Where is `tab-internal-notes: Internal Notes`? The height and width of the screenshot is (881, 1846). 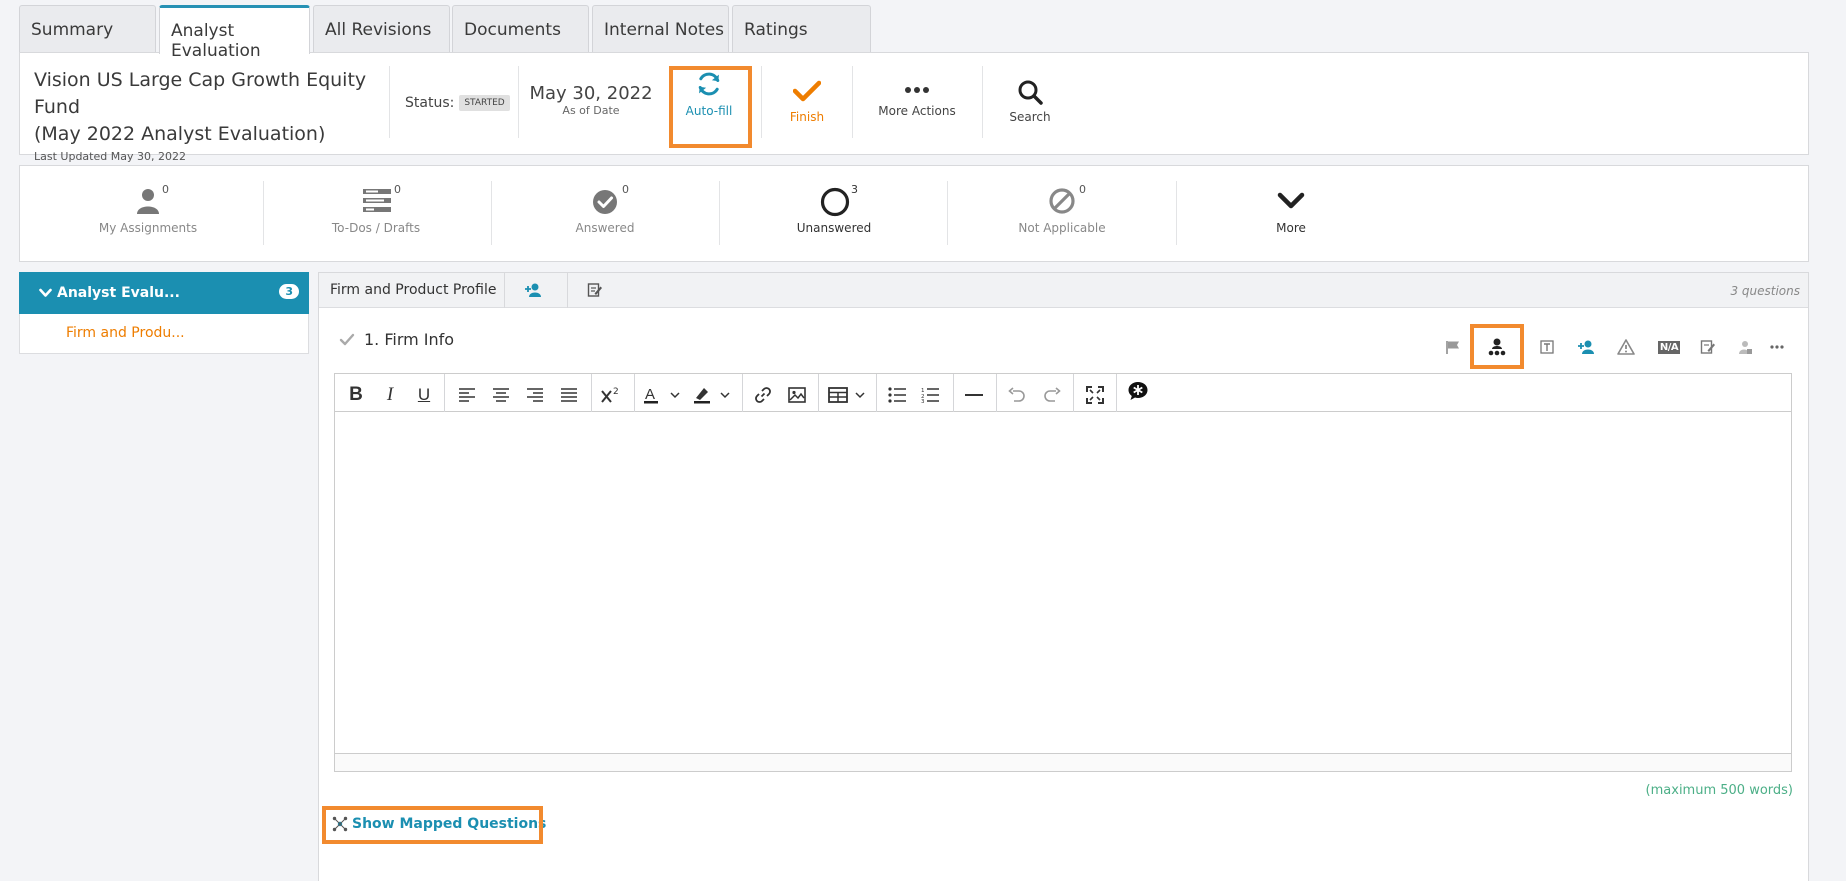
tab-internal-notes: Internal Notes is located at coordinates (660, 28).